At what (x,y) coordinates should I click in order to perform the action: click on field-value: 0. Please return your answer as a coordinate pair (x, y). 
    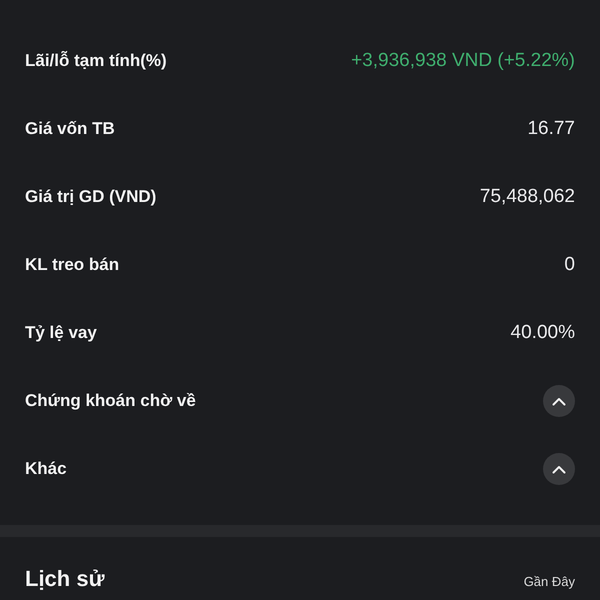
    Looking at the image, I should click on (569, 265).